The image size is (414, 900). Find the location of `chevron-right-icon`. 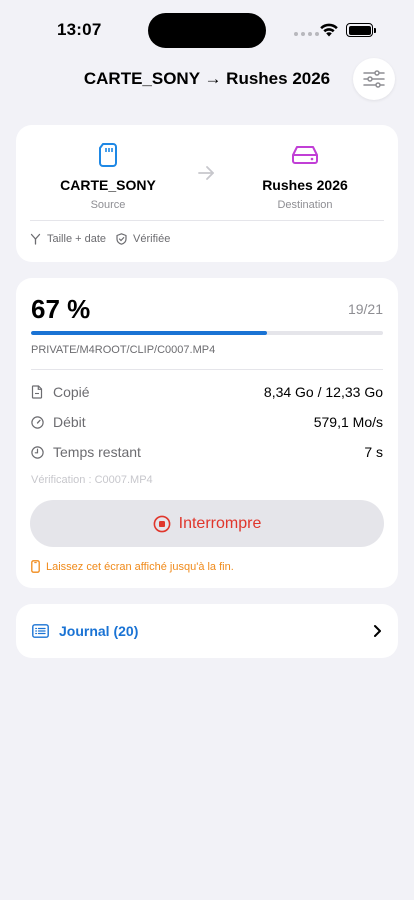

chevron-right-icon is located at coordinates (377, 631).